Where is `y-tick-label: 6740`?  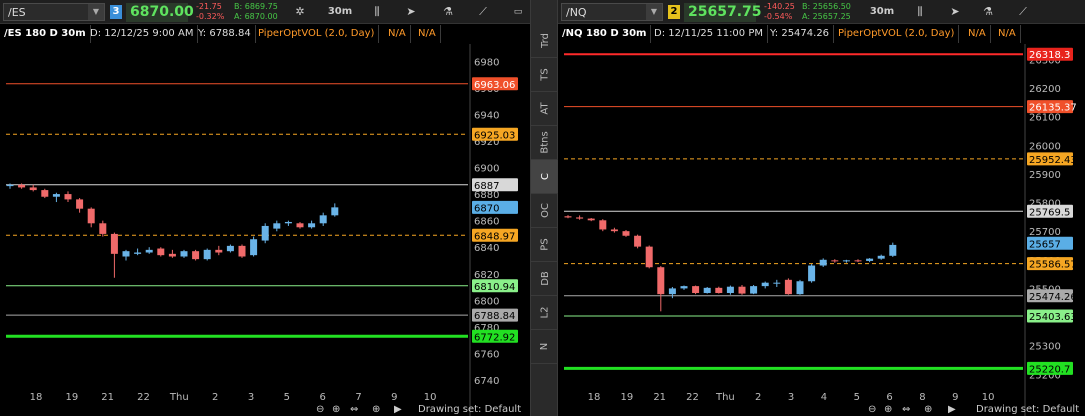 y-tick-label: 6740 is located at coordinates (486, 381).